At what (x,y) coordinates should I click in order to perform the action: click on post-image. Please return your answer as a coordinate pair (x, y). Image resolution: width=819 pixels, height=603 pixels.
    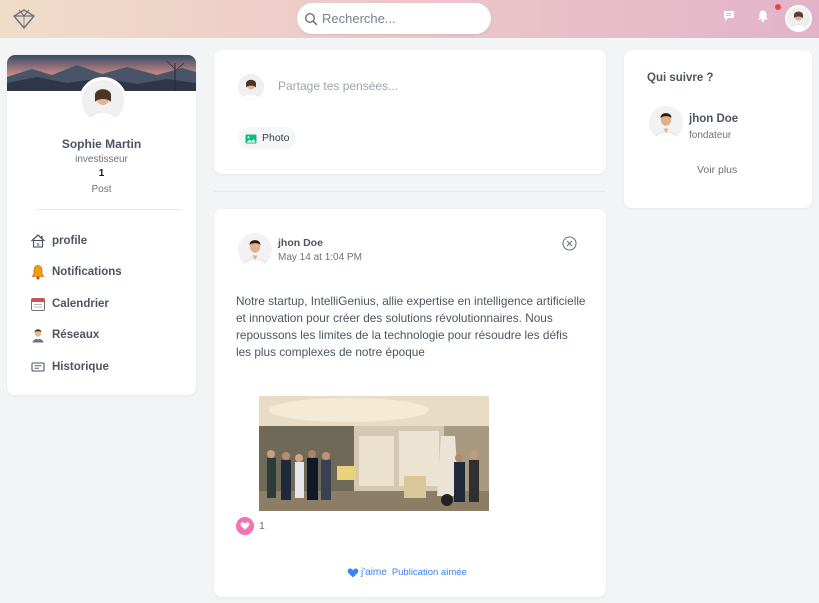
    Looking at the image, I should click on (374, 453).